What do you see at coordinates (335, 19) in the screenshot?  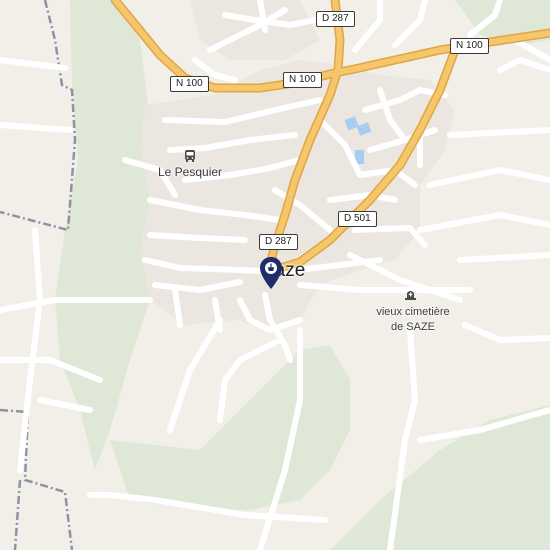 I see `road-shield-d287-north: D 287` at bounding box center [335, 19].